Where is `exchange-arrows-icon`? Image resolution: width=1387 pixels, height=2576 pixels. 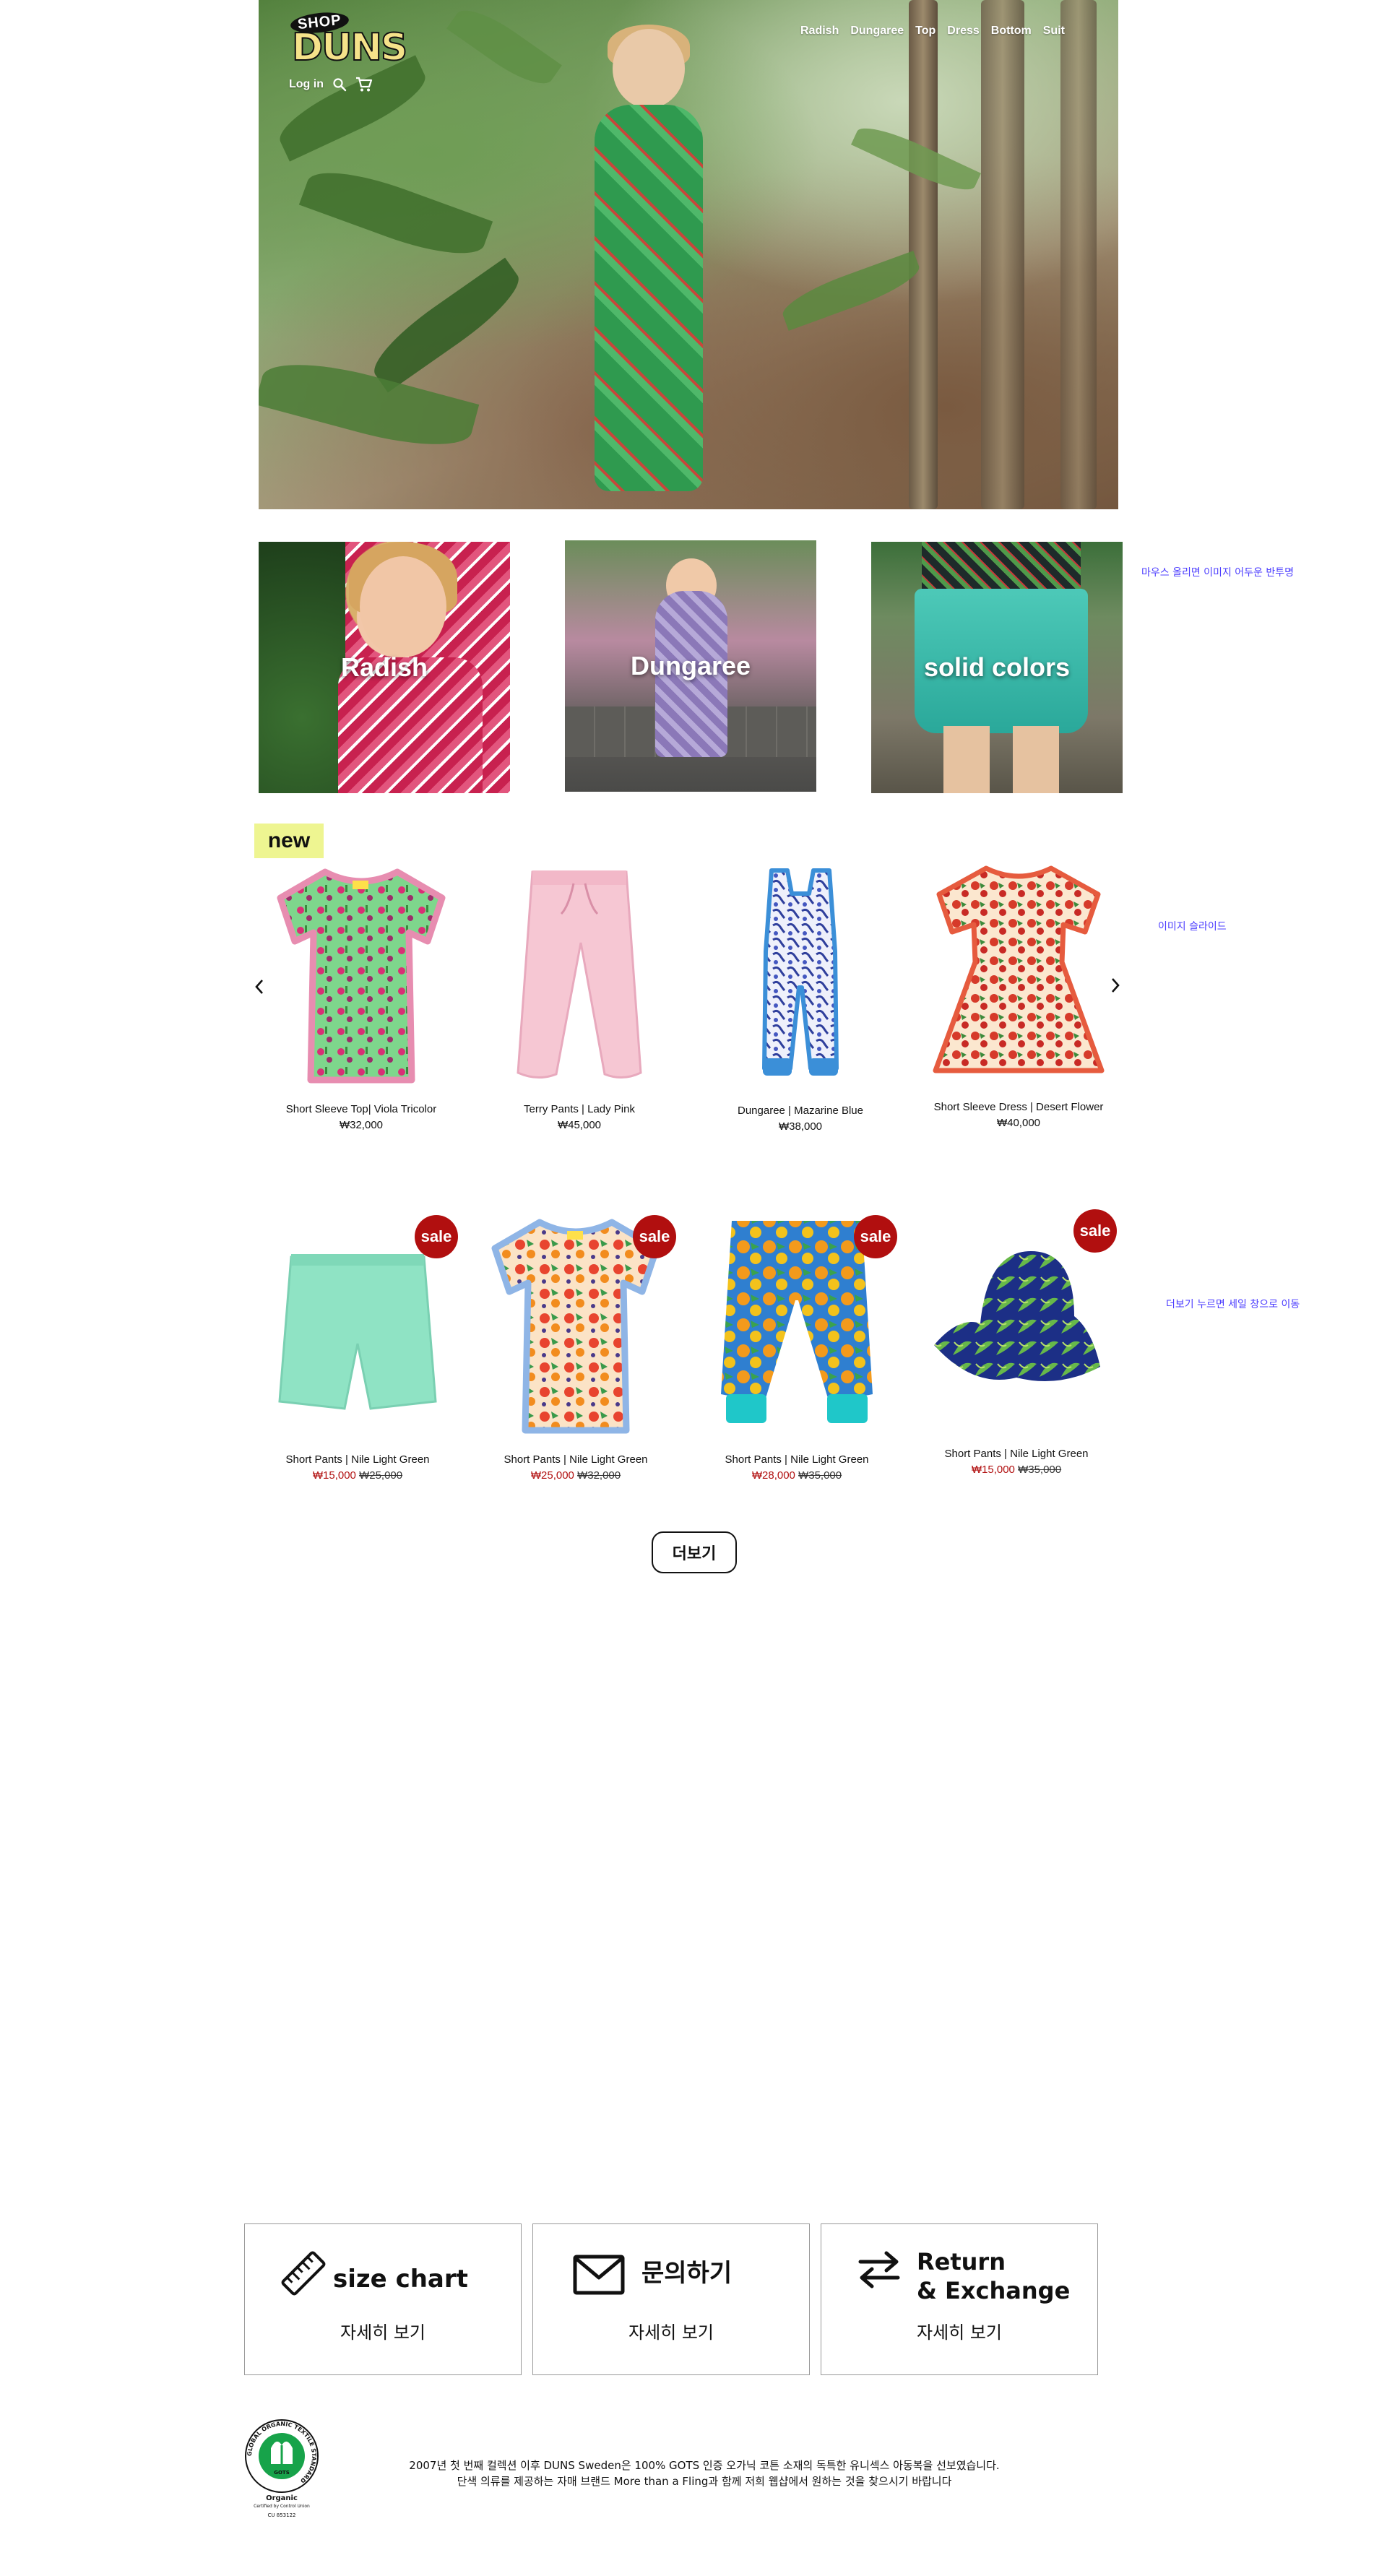
exchange-arrows-icon is located at coordinates (879, 2269).